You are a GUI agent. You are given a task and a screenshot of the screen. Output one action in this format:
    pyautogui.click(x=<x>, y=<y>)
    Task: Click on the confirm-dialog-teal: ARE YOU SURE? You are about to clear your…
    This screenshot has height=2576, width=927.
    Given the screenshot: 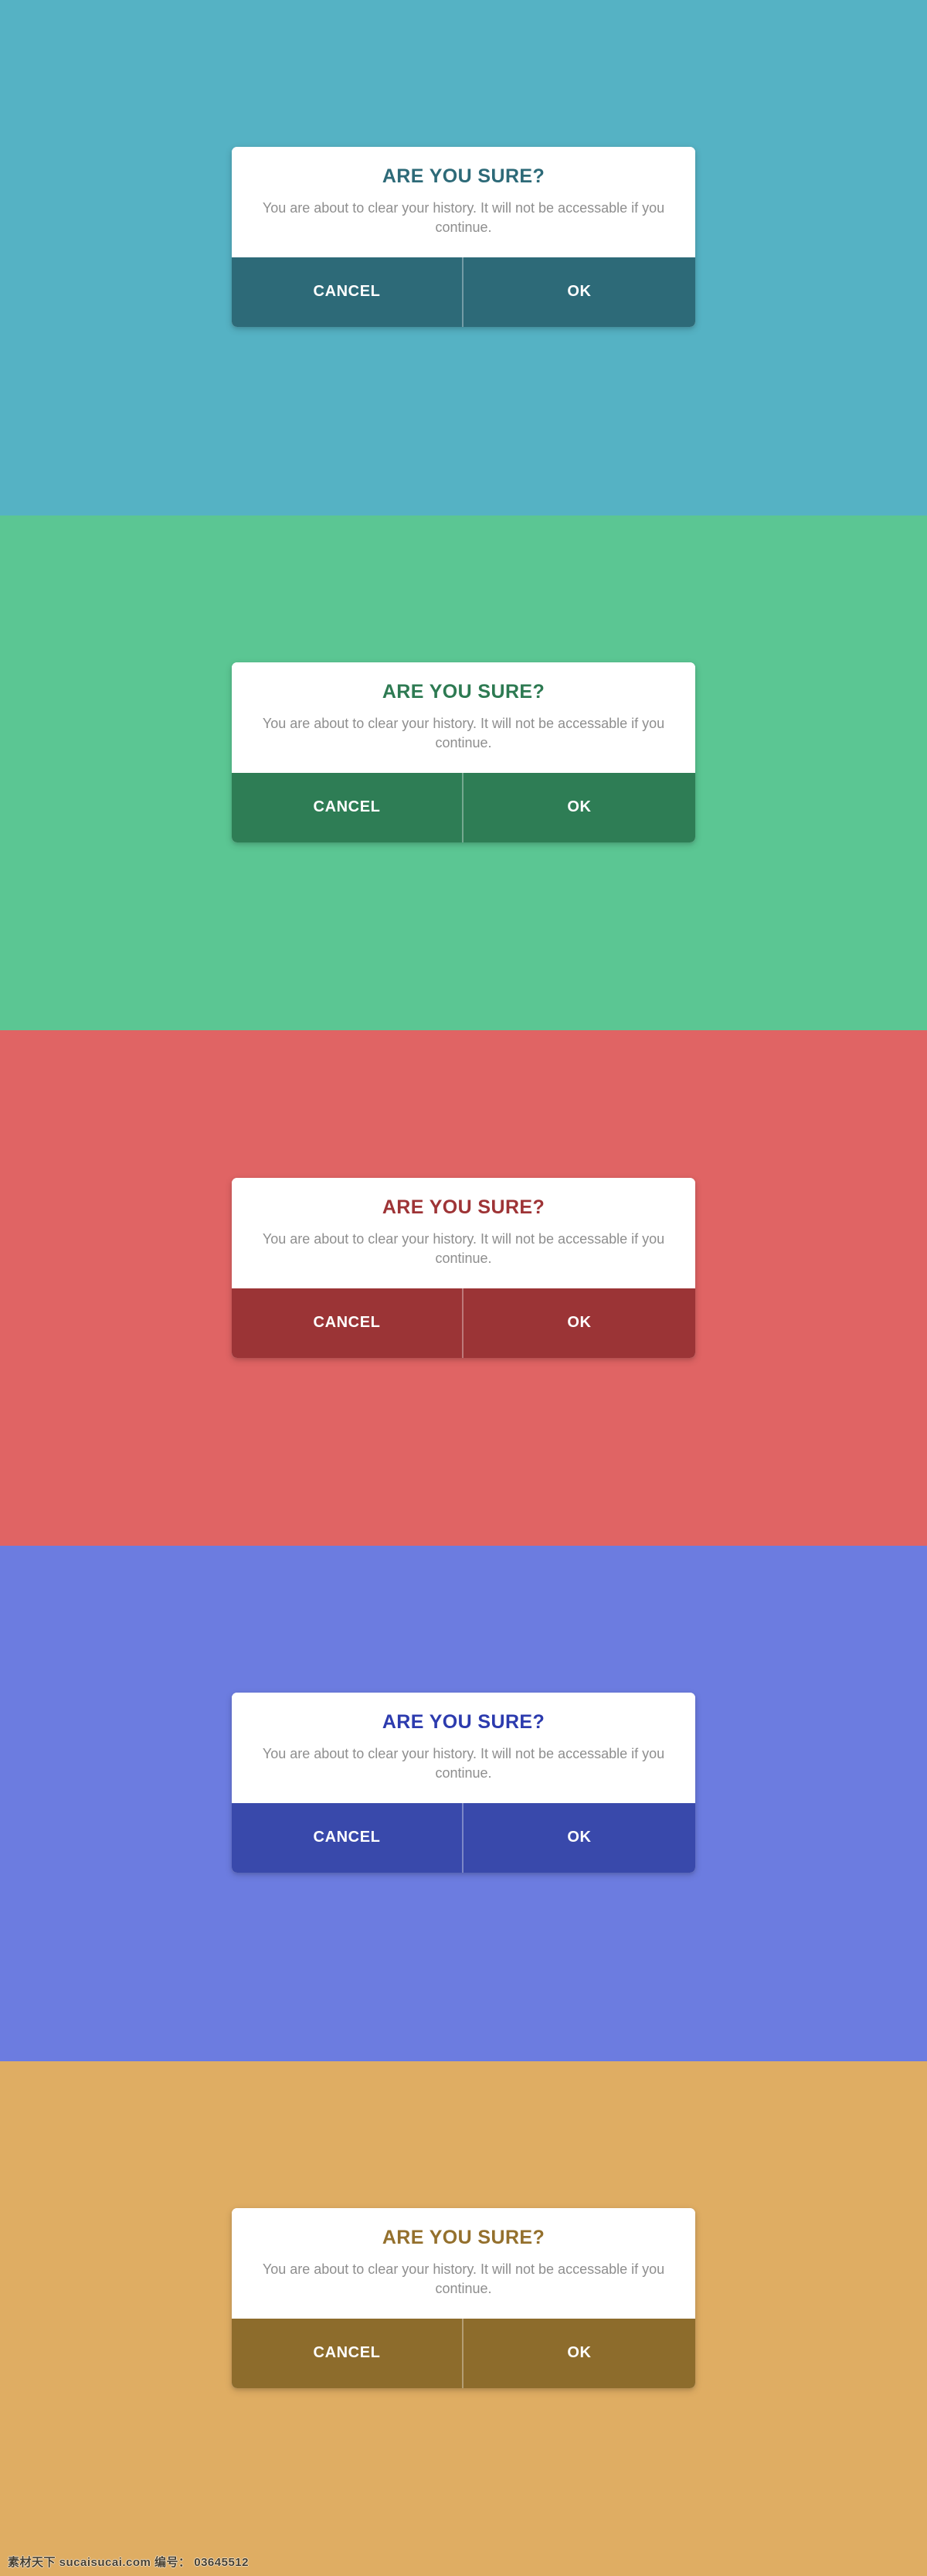 What is the action you would take?
    pyautogui.click(x=463, y=237)
    